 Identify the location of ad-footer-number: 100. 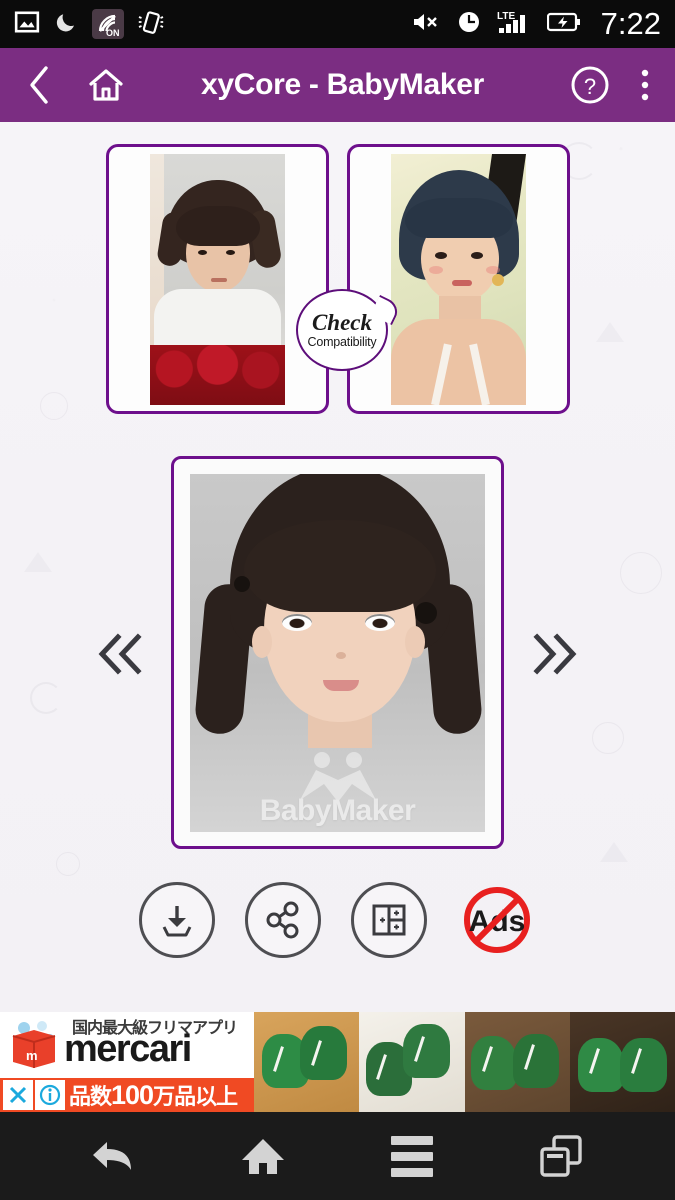
(132, 1095).